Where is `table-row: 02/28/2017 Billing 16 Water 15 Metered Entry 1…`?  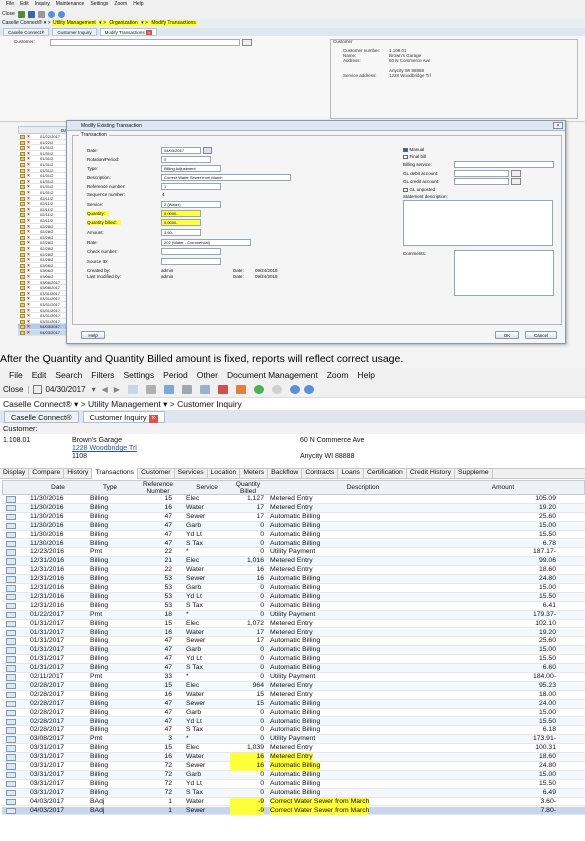 table-row: 02/28/2017 Billing 16 Water 15 Metered Entry 1… is located at coordinates (293, 695).